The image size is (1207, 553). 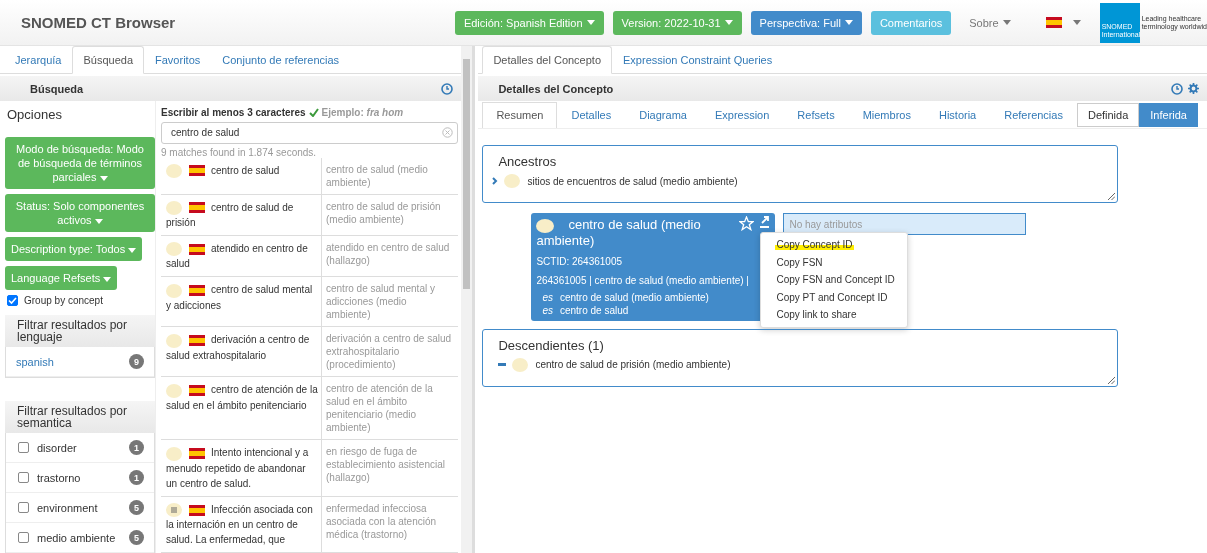 What do you see at coordinates (834, 315) in the screenshot?
I see `menu-item: Copy link to share` at bounding box center [834, 315].